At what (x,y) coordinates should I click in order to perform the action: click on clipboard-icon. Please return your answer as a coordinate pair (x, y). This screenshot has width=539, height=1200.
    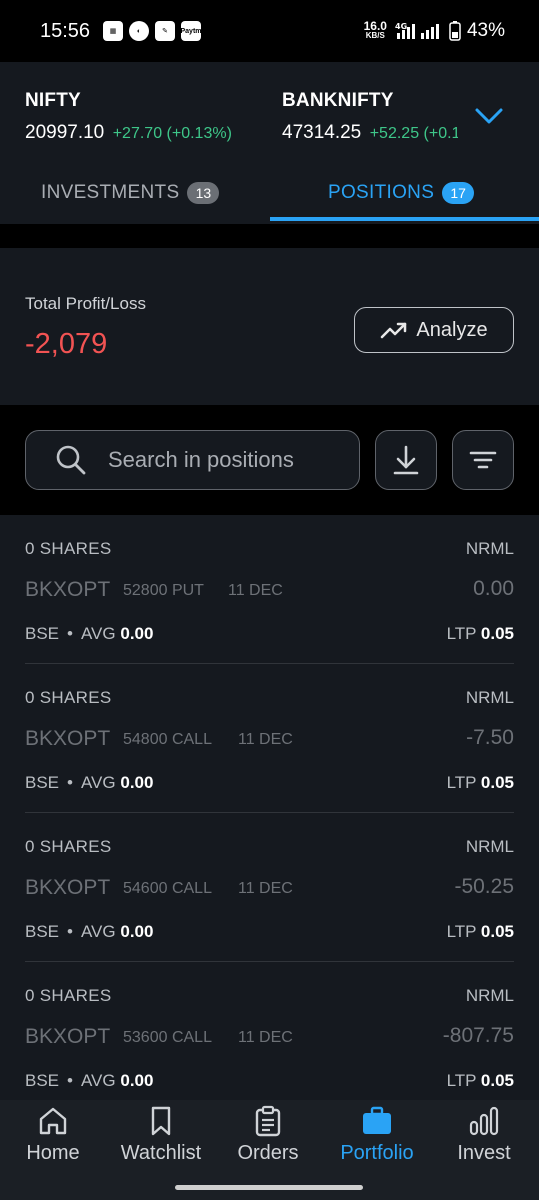
    Looking at the image, I should click on (268, 1121).